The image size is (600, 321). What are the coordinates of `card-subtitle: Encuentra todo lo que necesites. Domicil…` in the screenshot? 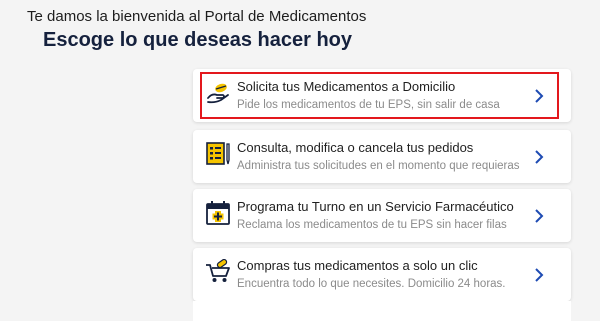 It's located at (371, 284).